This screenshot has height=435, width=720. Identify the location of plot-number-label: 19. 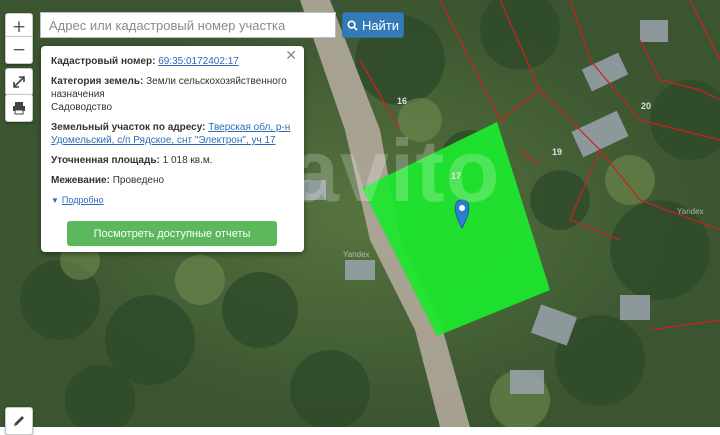
(557, 152).